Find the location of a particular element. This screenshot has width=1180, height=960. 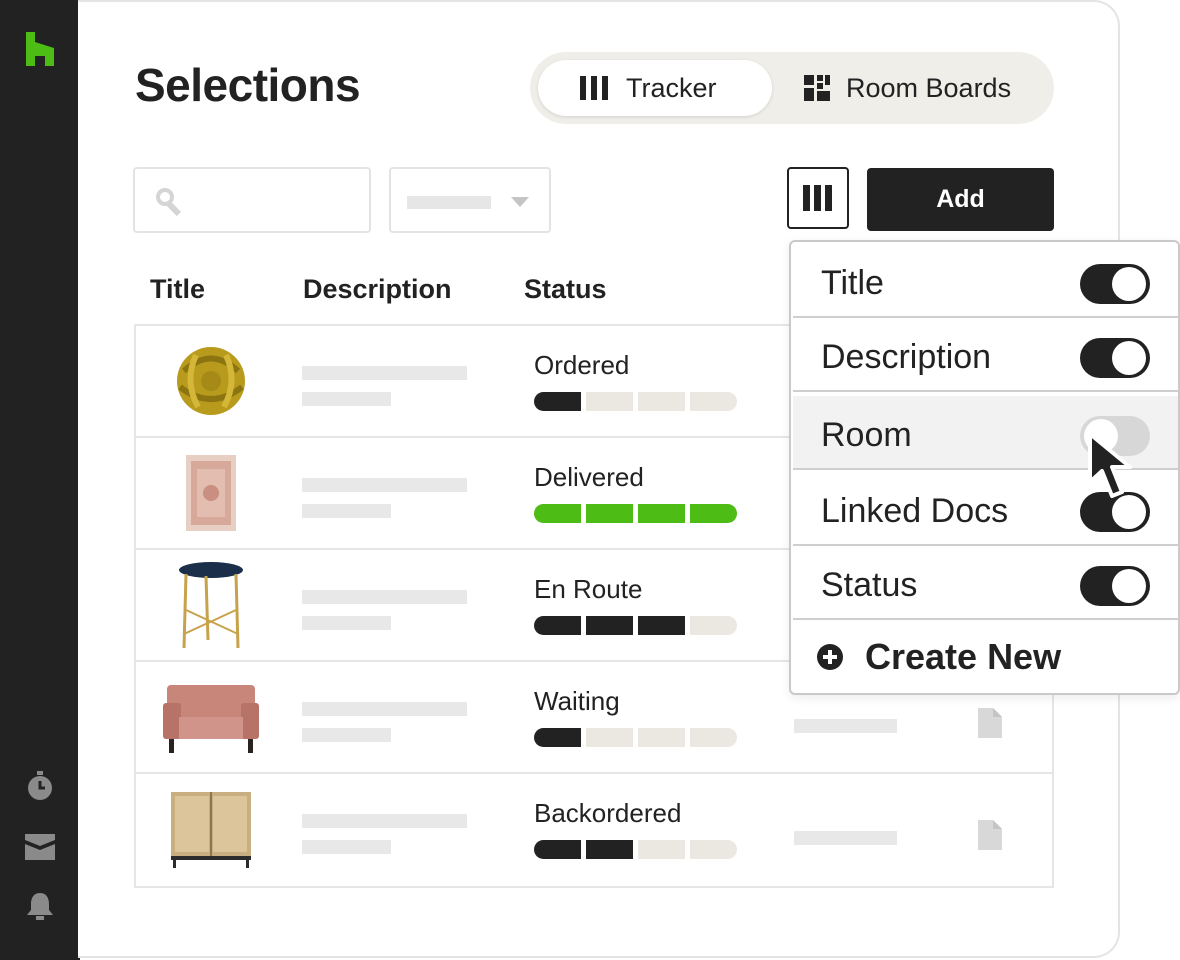

search-icon is located at coordinates (169, 202).